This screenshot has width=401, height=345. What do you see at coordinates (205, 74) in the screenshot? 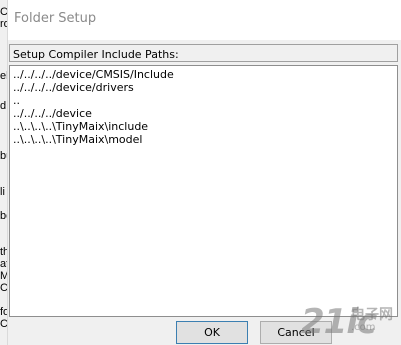
I see `list-item: ../../../../device/CMSIS/Include` at bounding box center [205, 74].